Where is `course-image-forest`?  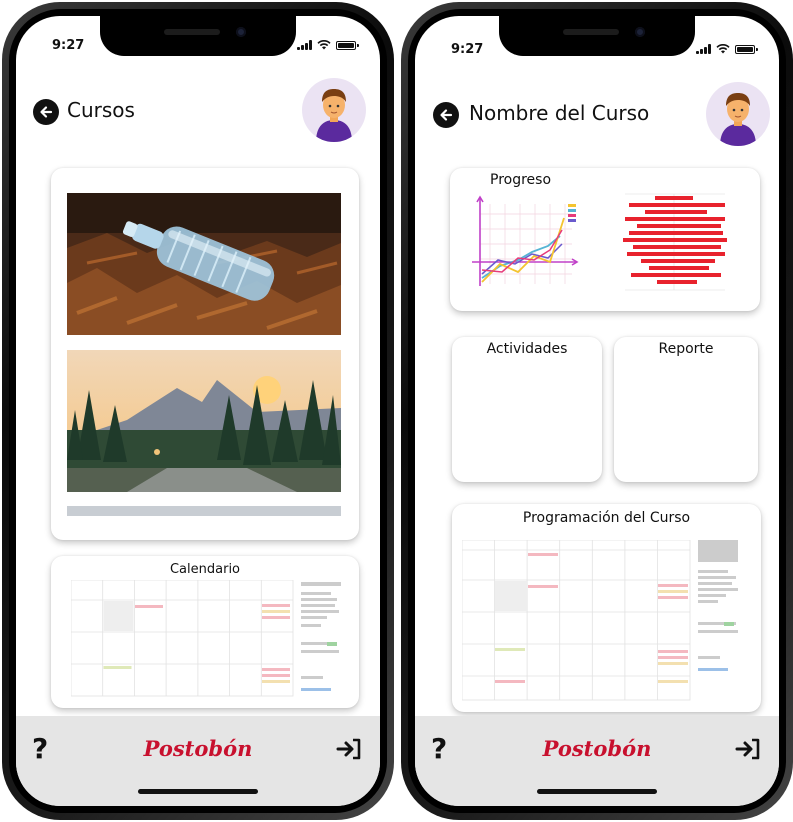 course-image-forest is located at coordinates (204, 421).